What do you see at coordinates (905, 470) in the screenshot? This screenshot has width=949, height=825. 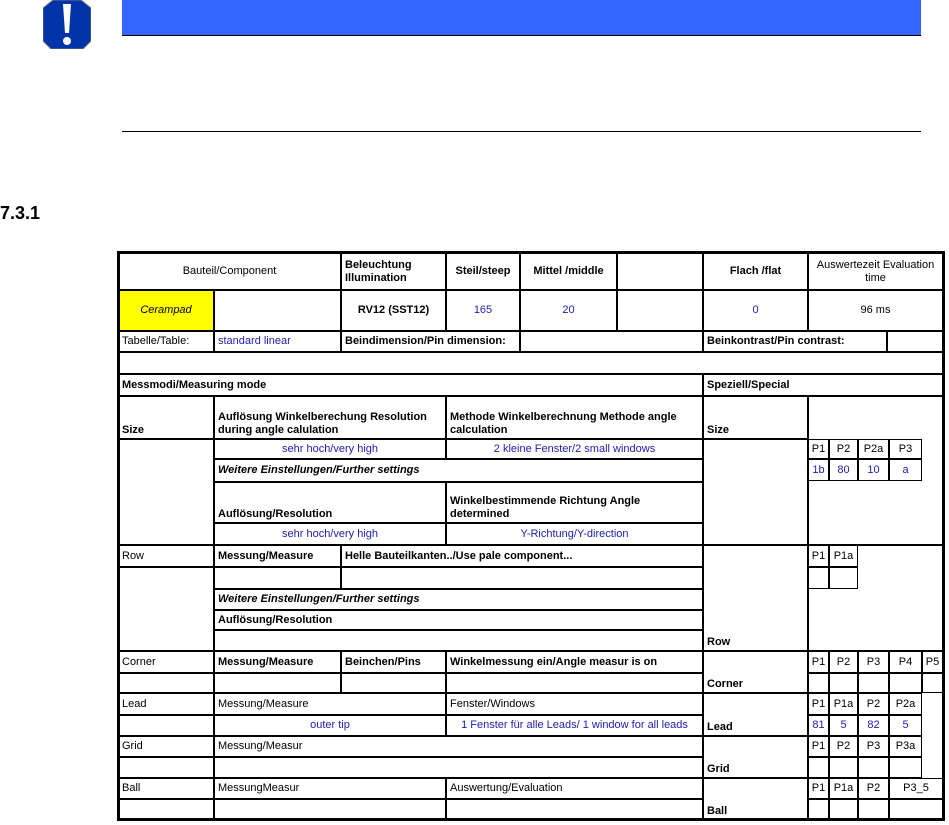 I see `size-param-value: a` at bounding box center [905, 470].